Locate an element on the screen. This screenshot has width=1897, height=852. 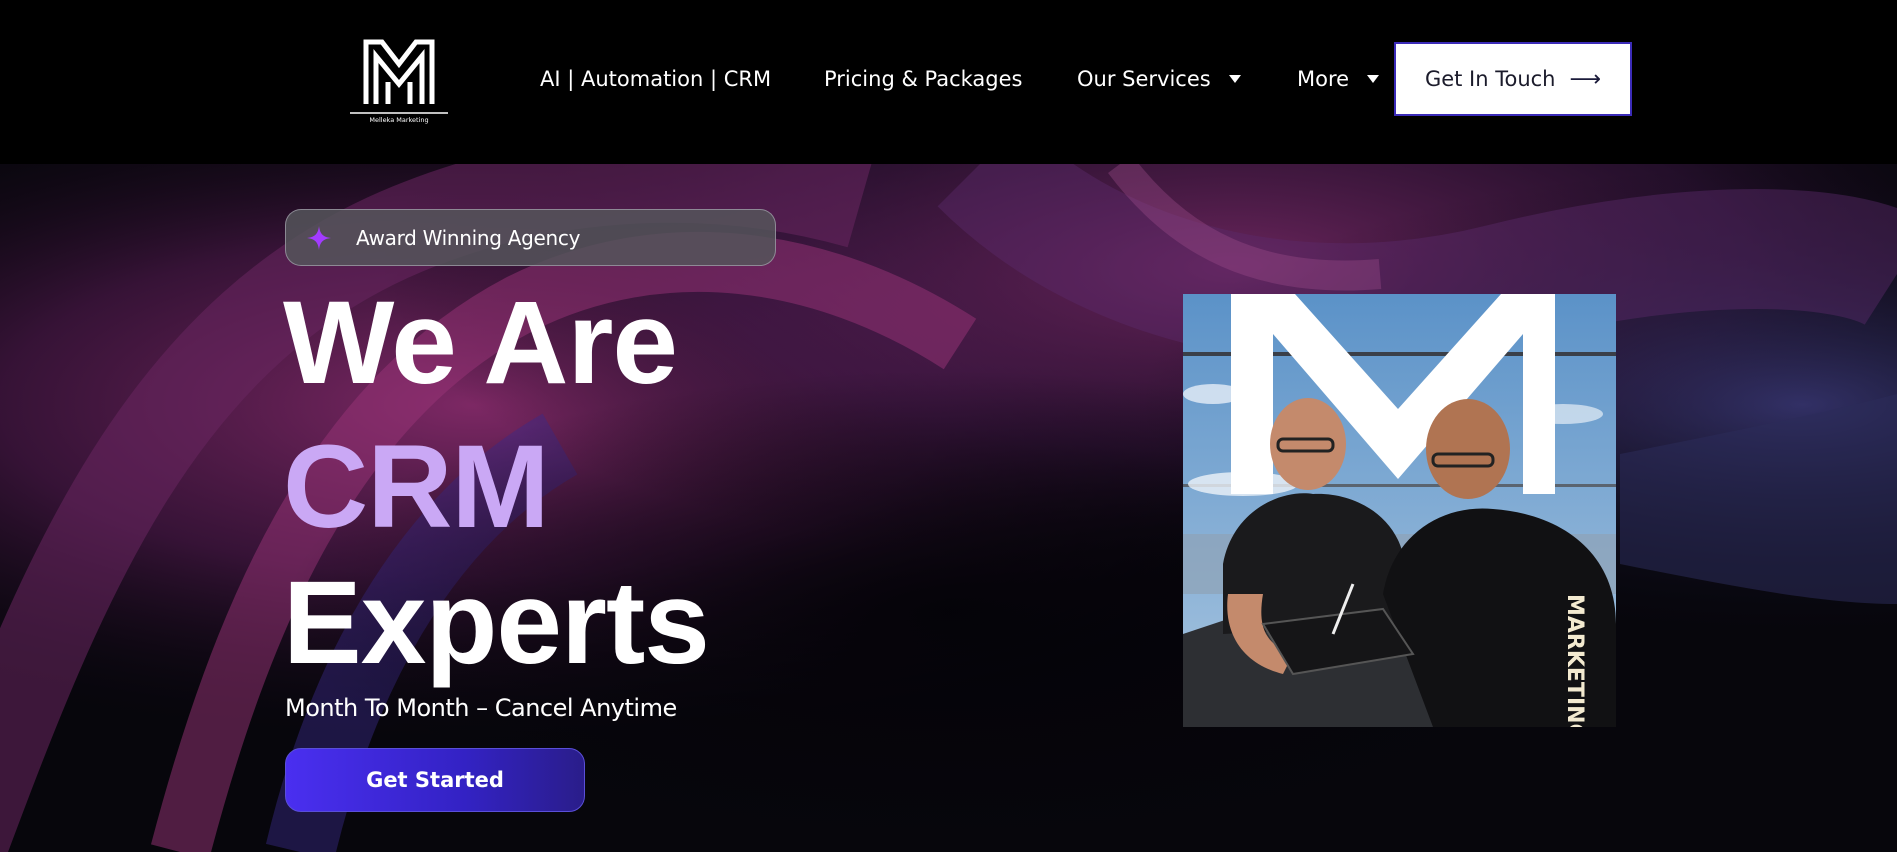
nav-label: AI | Automation | CRM is located at coordinates (656, 79).